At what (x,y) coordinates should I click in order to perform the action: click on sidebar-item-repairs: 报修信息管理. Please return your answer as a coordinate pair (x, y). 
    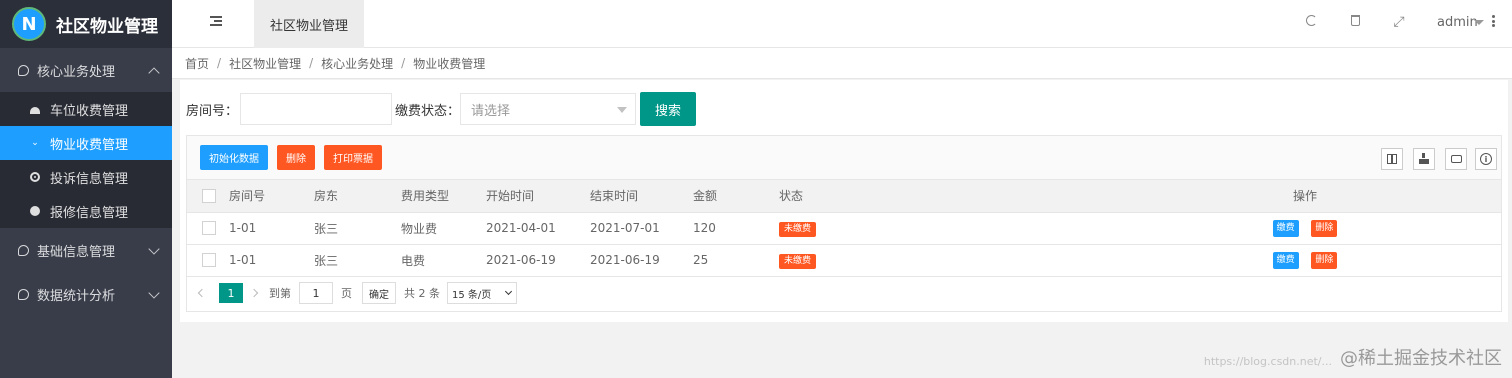
    Looking at the image, I should click on (86, 211).